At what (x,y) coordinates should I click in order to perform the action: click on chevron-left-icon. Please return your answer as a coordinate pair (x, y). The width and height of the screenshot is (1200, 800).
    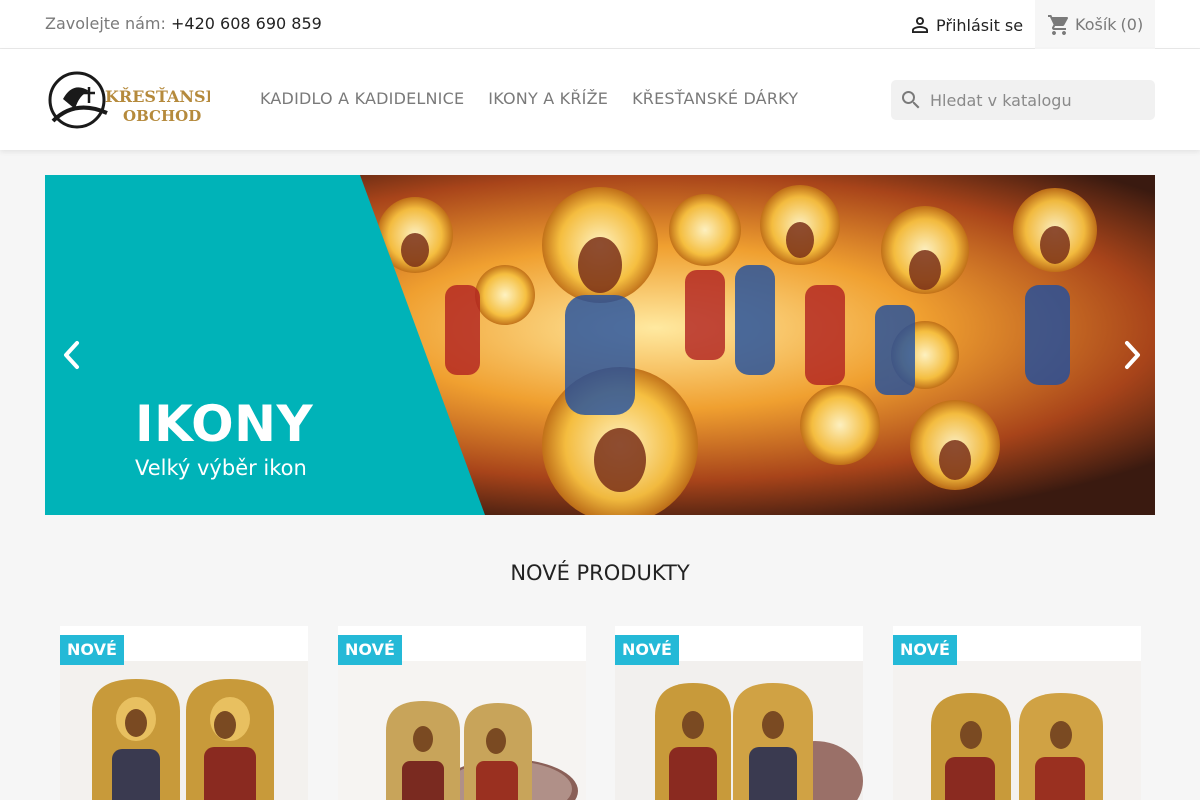
    Looking at the image, I should click on (72, 355).